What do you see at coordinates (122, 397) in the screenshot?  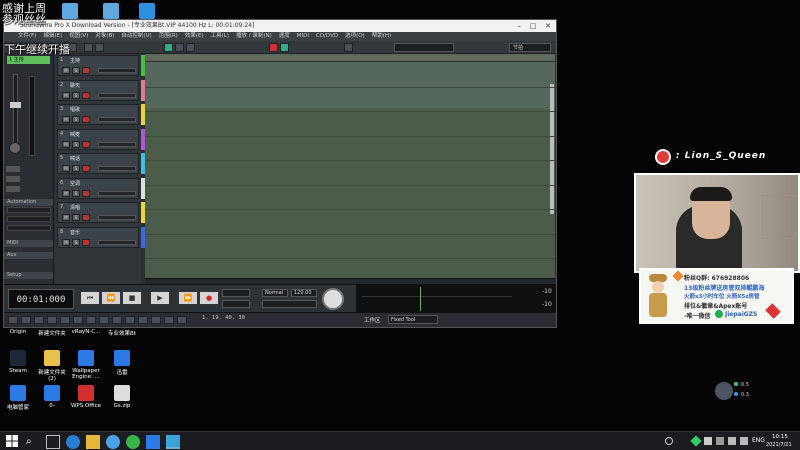 I see `desktop-shortcut: Gs.zip` at bounding box center [122, 397].